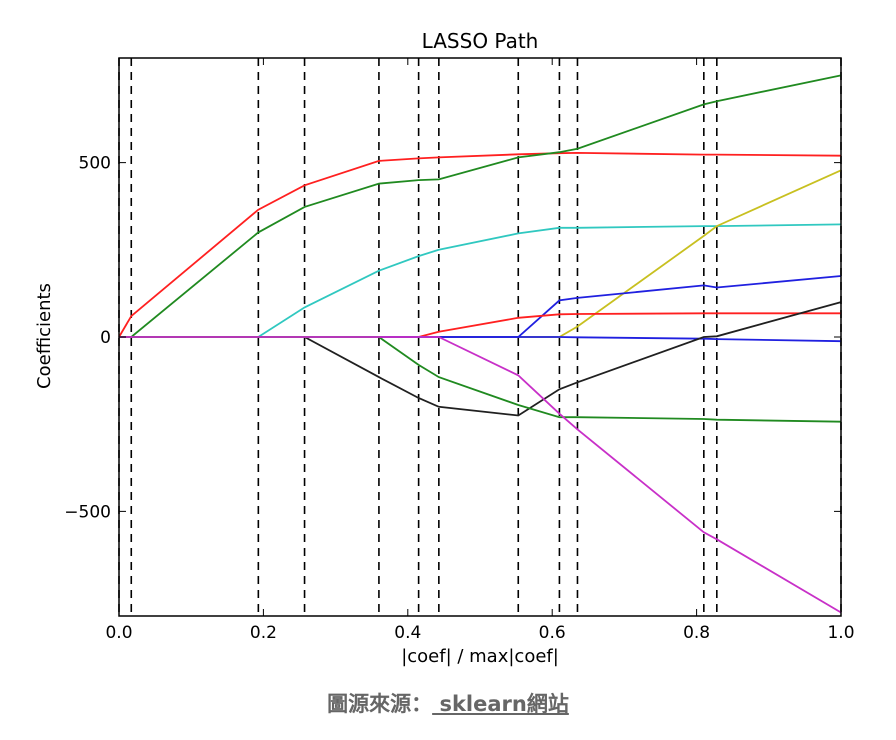 The height and width of the screenshot is (740, 896). Describe the element at coordinates (105, 338) in the screenshot. I see `y-tick-label: 0` at that location.